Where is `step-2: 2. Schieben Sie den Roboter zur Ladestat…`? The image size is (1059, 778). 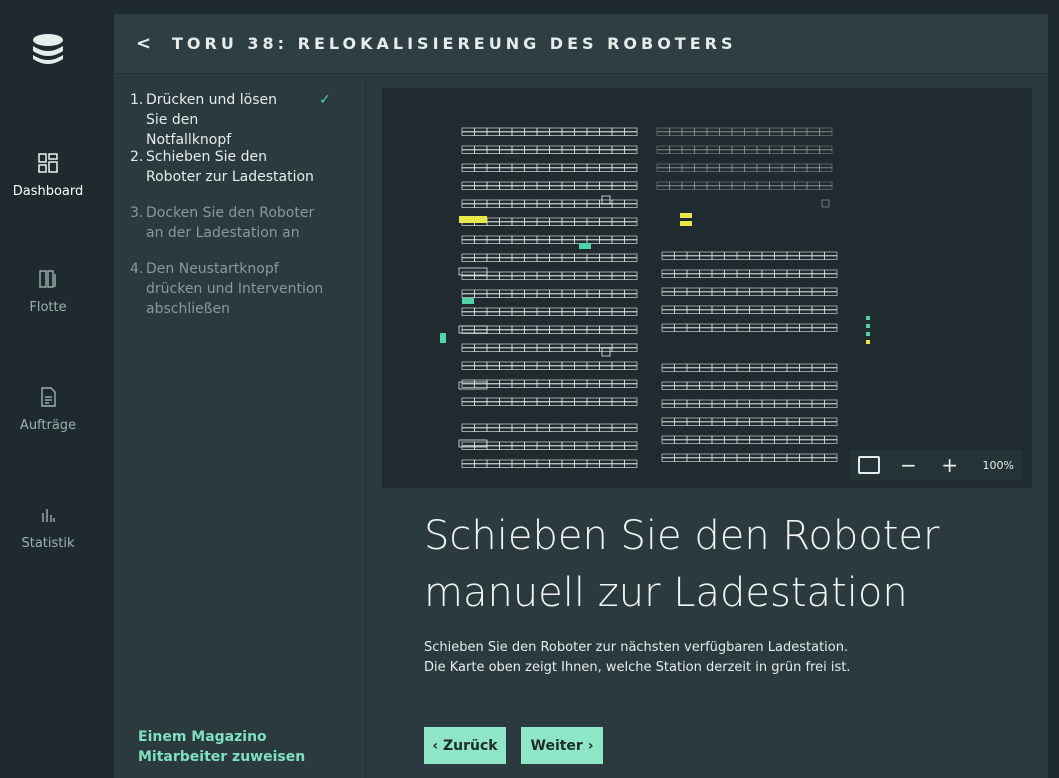 step-2: 2. Schieben Sie den Roboter zur Ladestat… is located at coordinates (230, 169).